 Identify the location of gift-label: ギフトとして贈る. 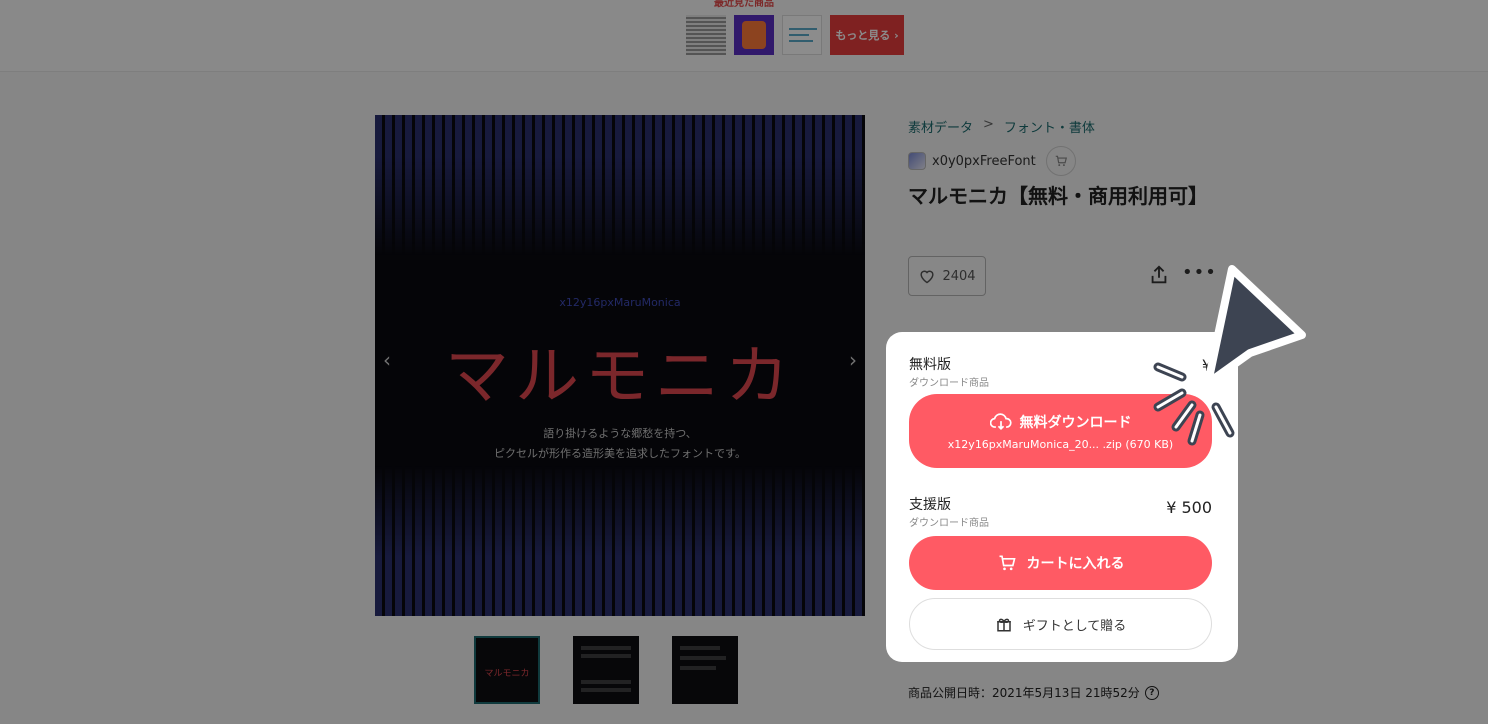
(1074, 626).